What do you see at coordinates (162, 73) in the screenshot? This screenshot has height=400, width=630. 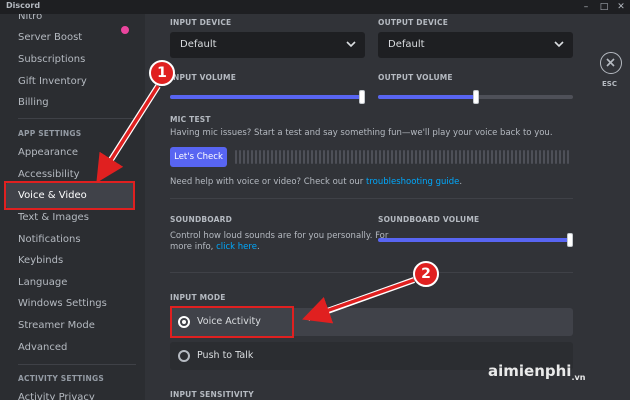 I see `step-1-badge: 1` at bounding box center [162, 73].